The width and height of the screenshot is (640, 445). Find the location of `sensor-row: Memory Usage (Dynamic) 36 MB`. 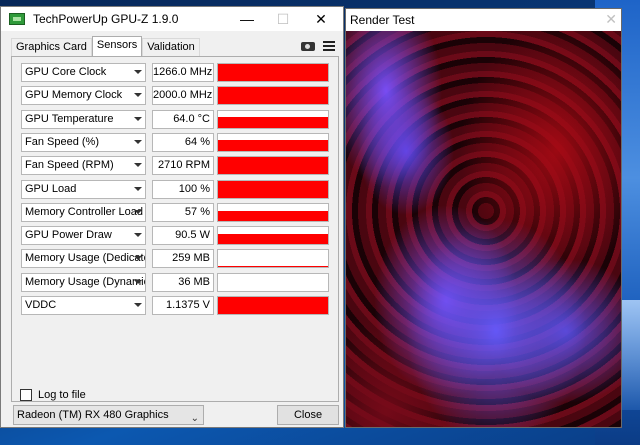

sensor-row: Memory Usage (Dynamic) 36 MB is located at coordinates (170, 282).